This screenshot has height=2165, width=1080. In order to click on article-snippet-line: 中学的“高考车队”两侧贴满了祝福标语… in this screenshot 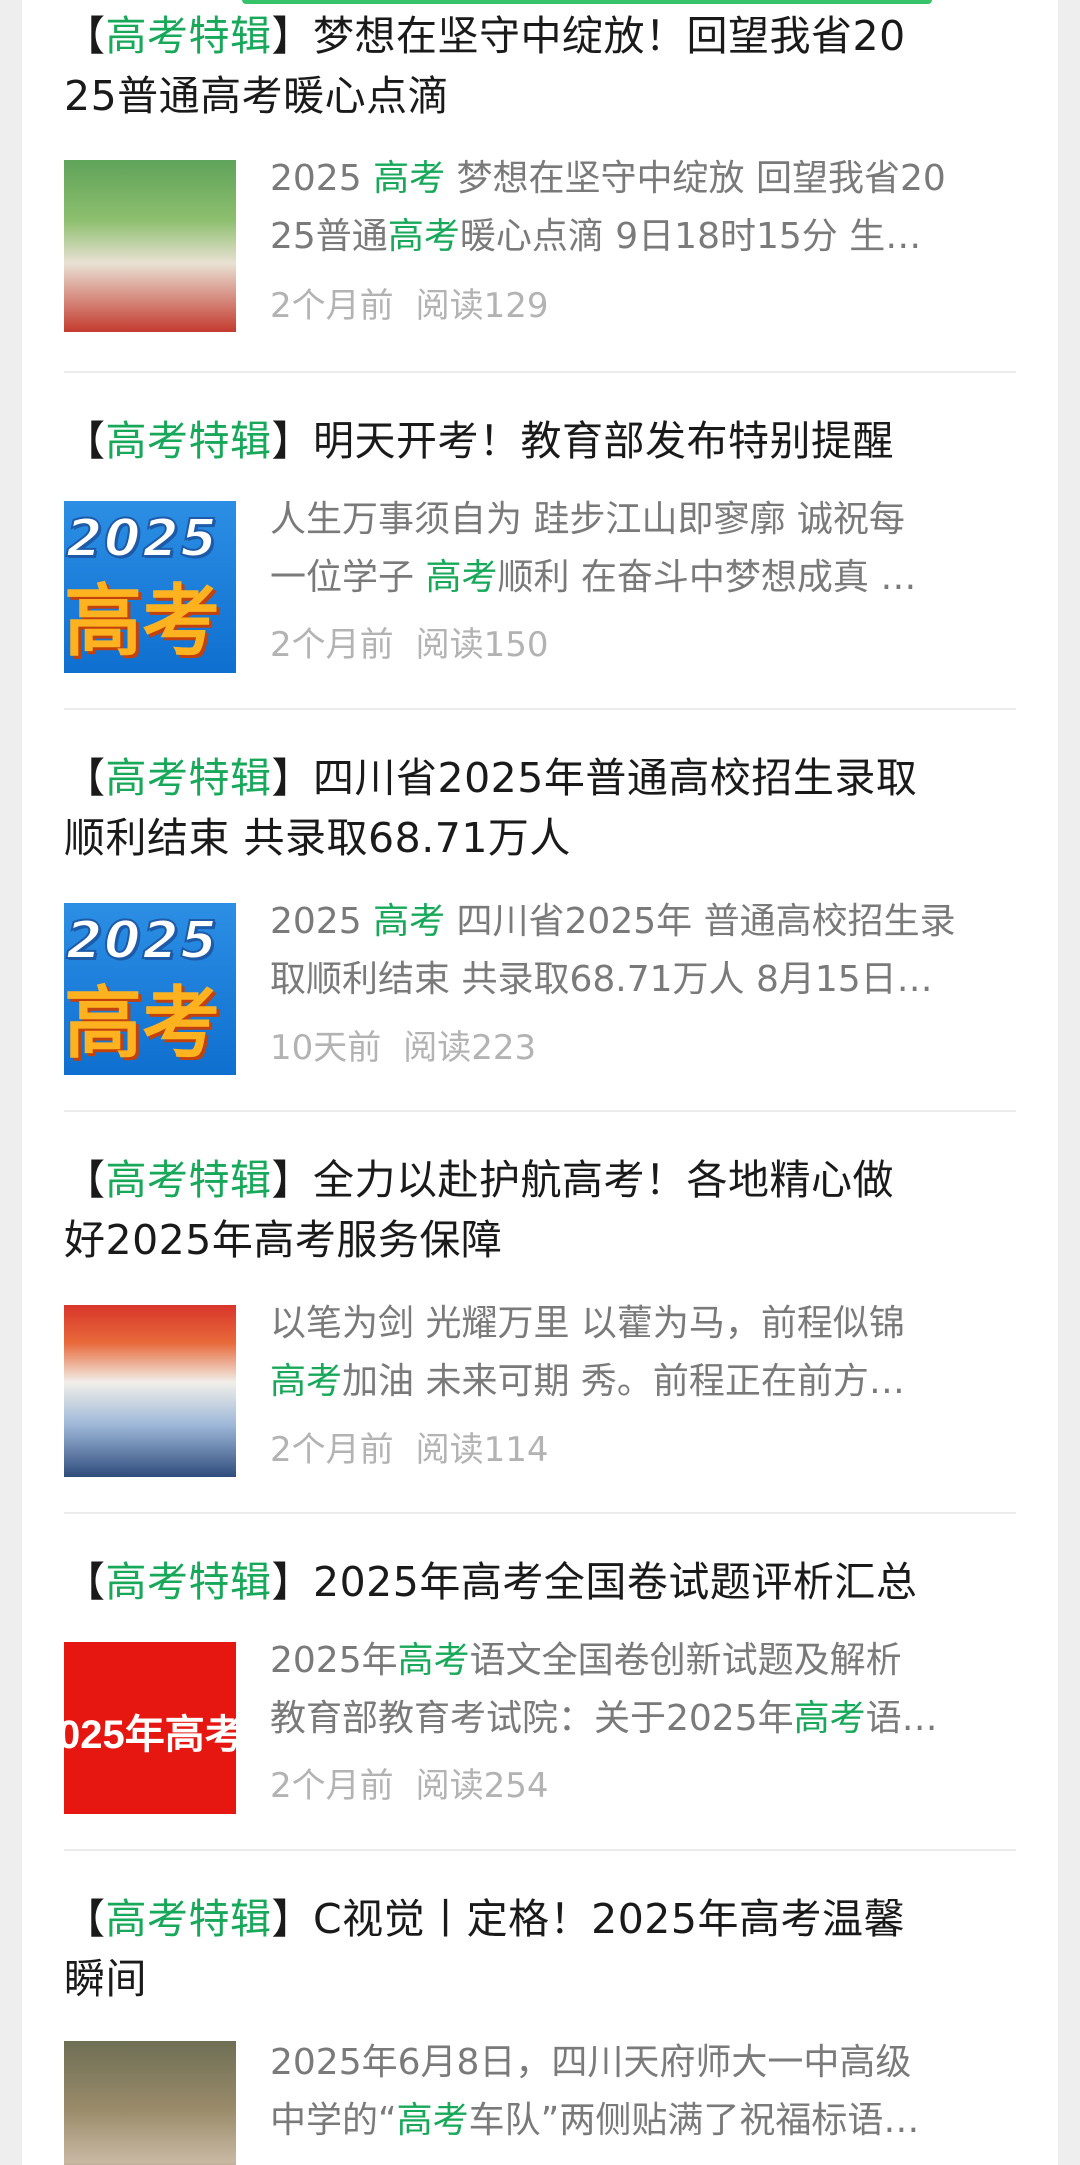, I will do `click(646, 2121)`.